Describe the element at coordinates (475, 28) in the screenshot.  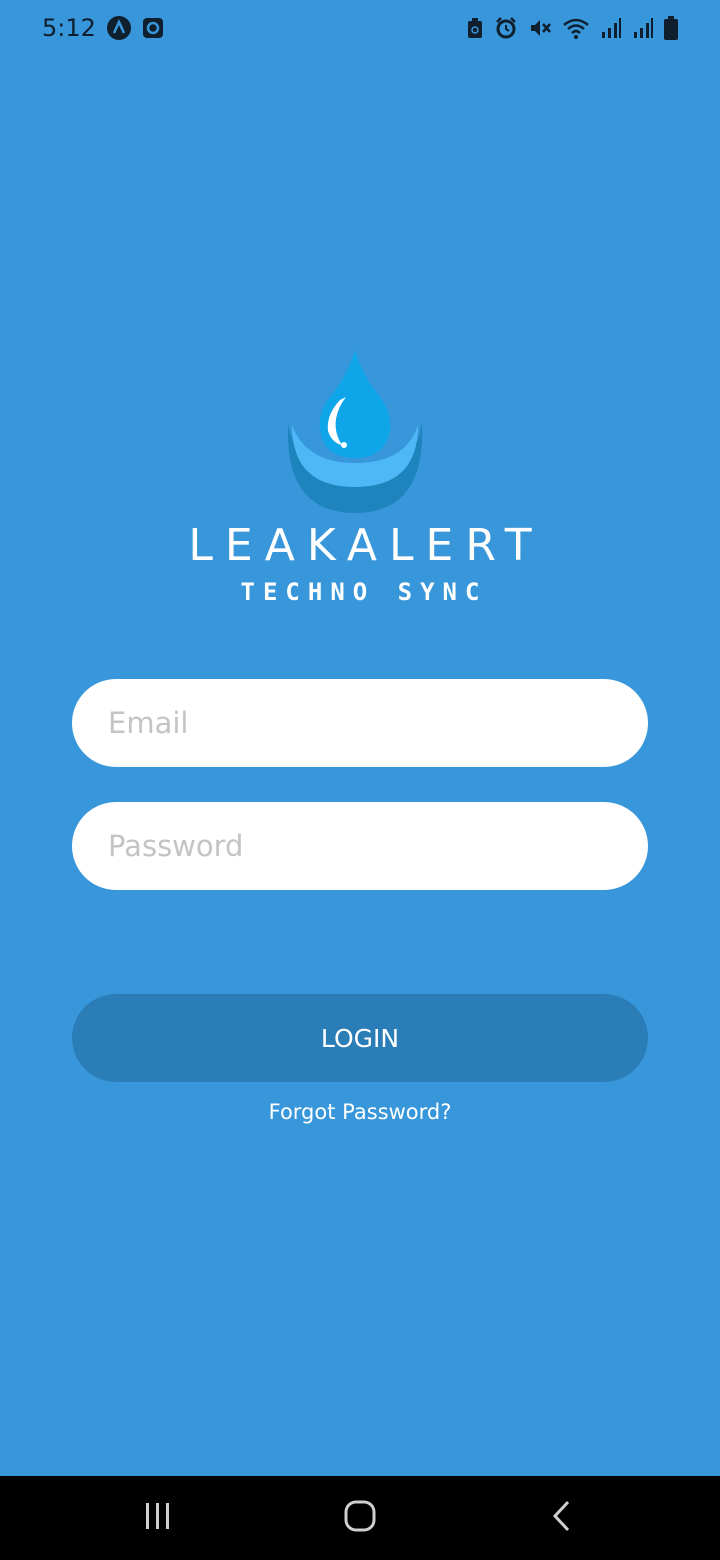
I see `battery-saver-icon` at that location.